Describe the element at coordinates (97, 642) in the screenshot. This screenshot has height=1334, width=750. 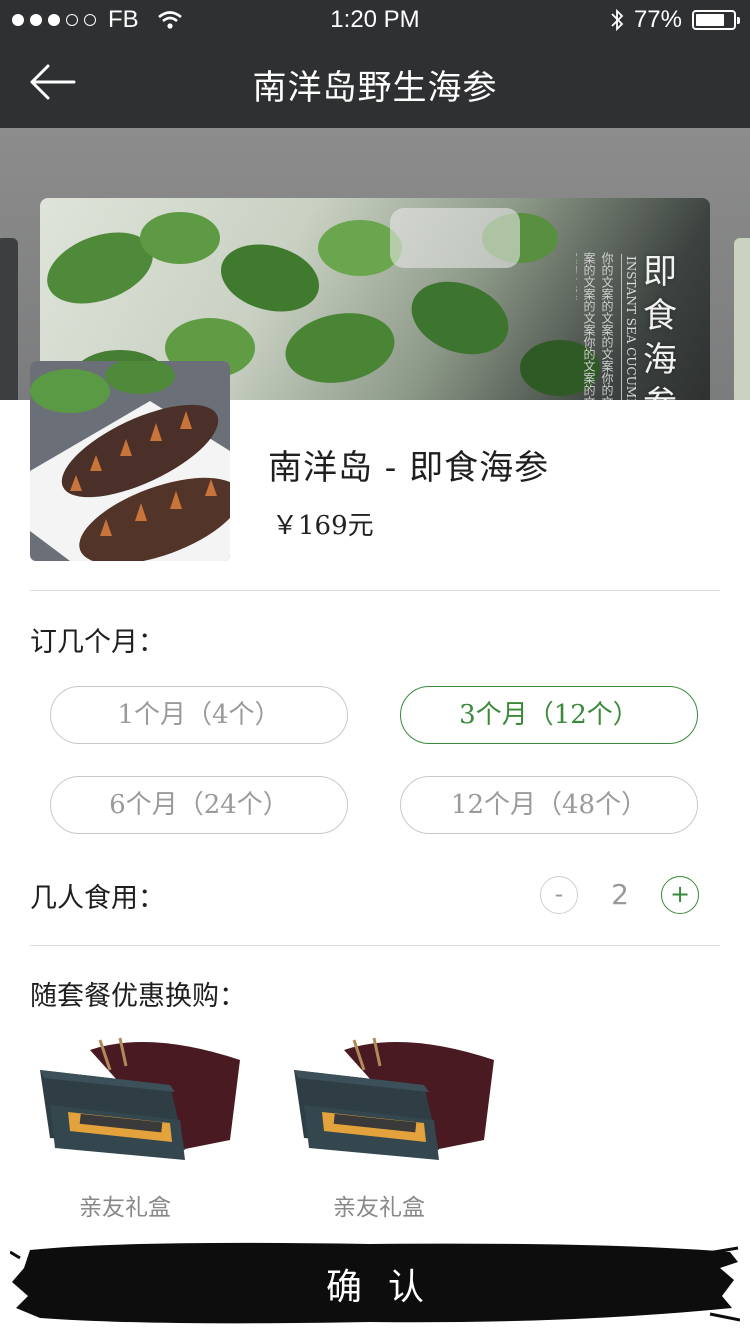
I see `duration-label: 订几个月：` at that location.